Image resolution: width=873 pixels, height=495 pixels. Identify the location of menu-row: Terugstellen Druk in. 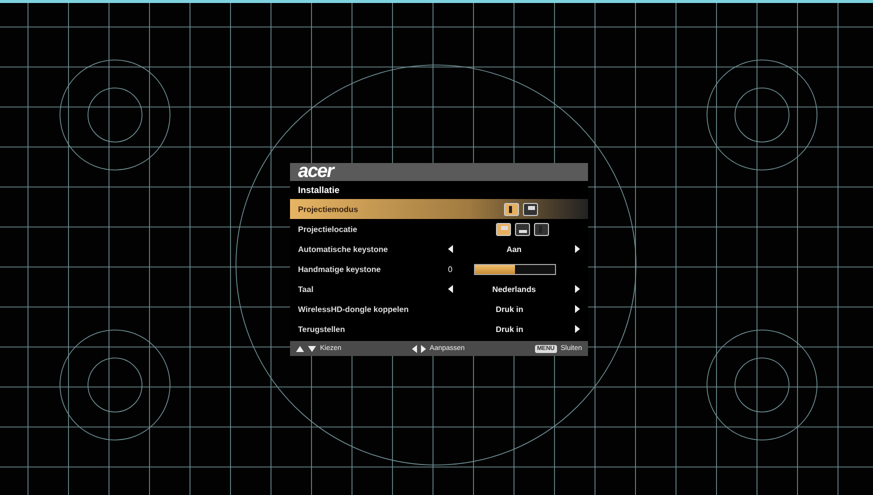
(439, 329).